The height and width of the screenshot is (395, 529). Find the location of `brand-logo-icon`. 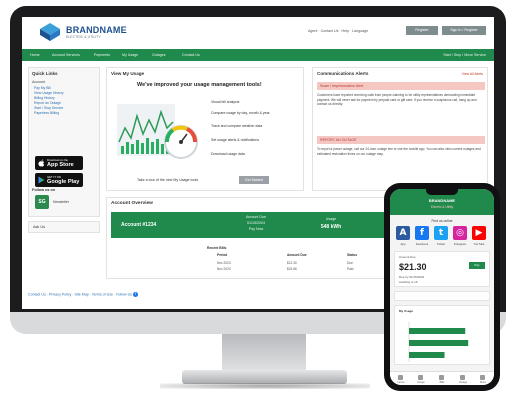

brand-logo-icon is located at coordinates (50, 32).